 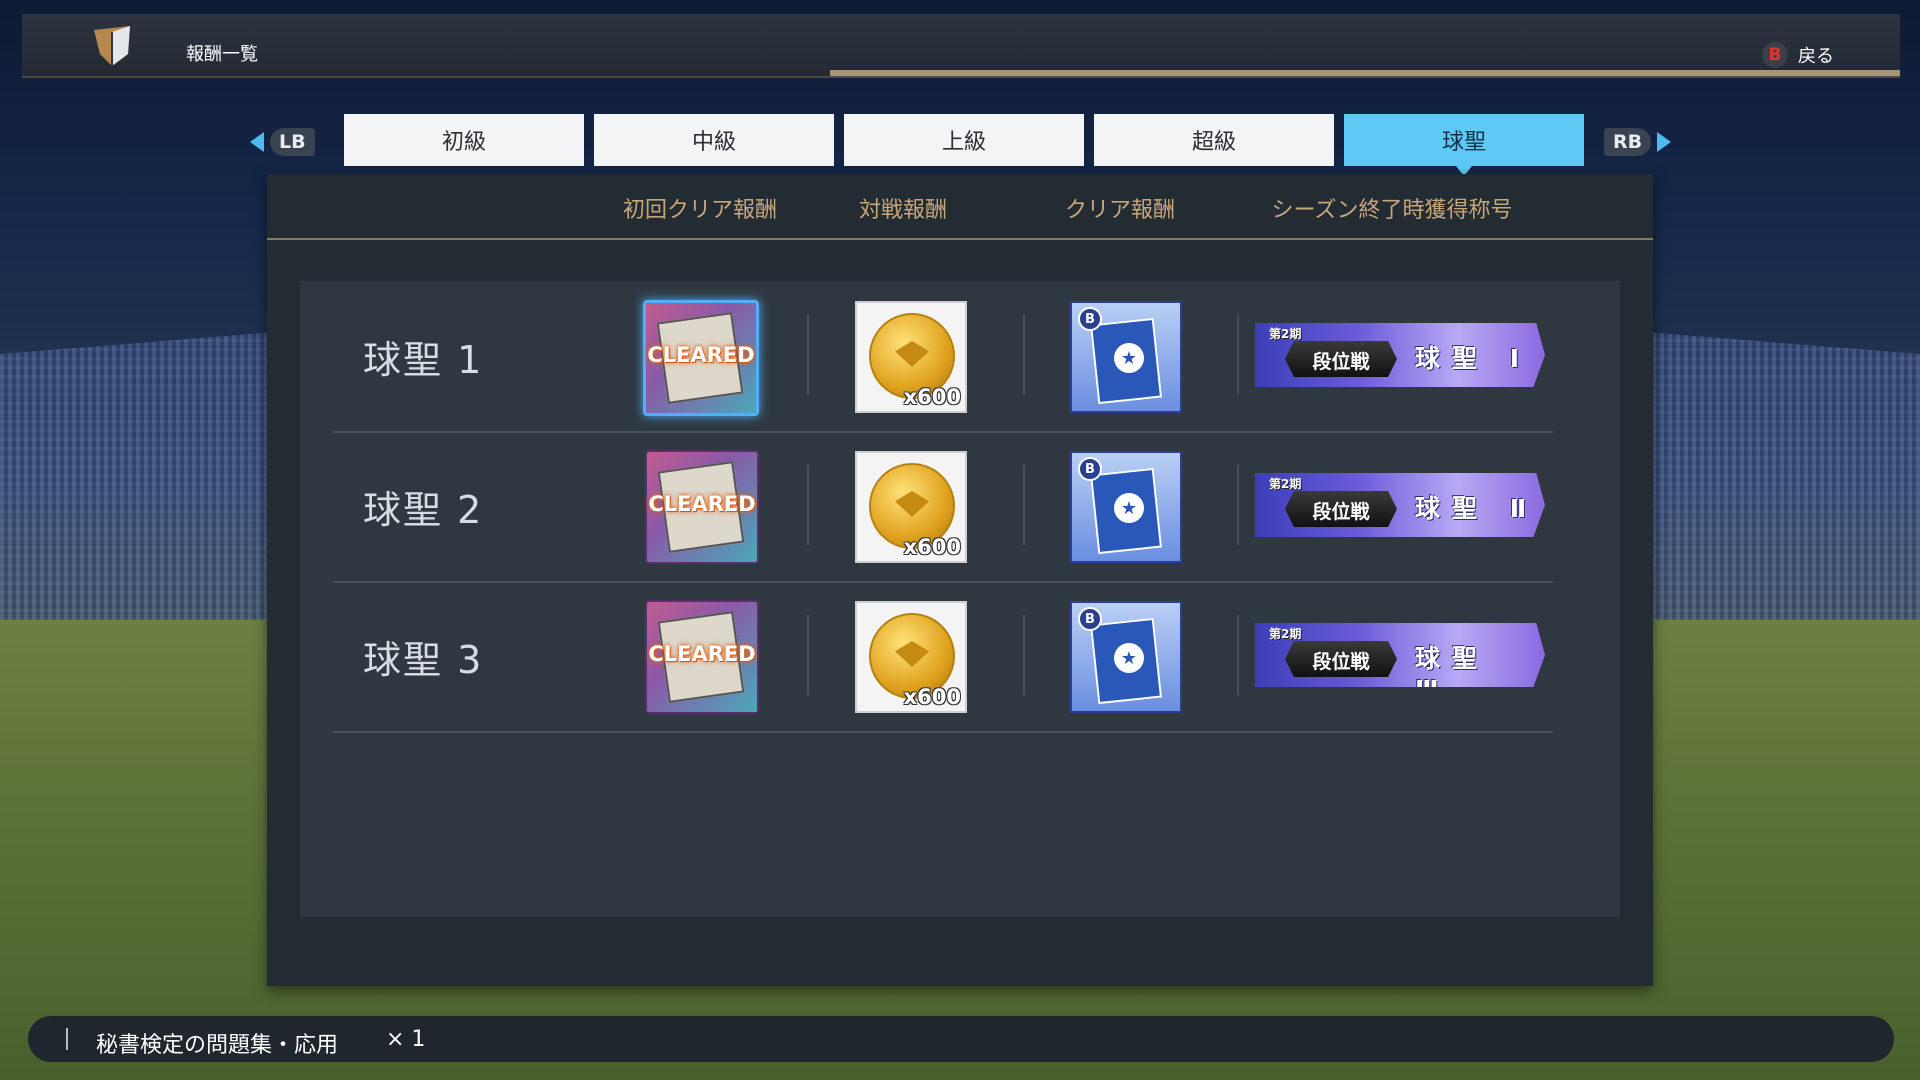 What do you see at coordinates (1214, 140) in the screenshot?
I see `tab-chokyu: 超級` at bounding box center [1214, 140].